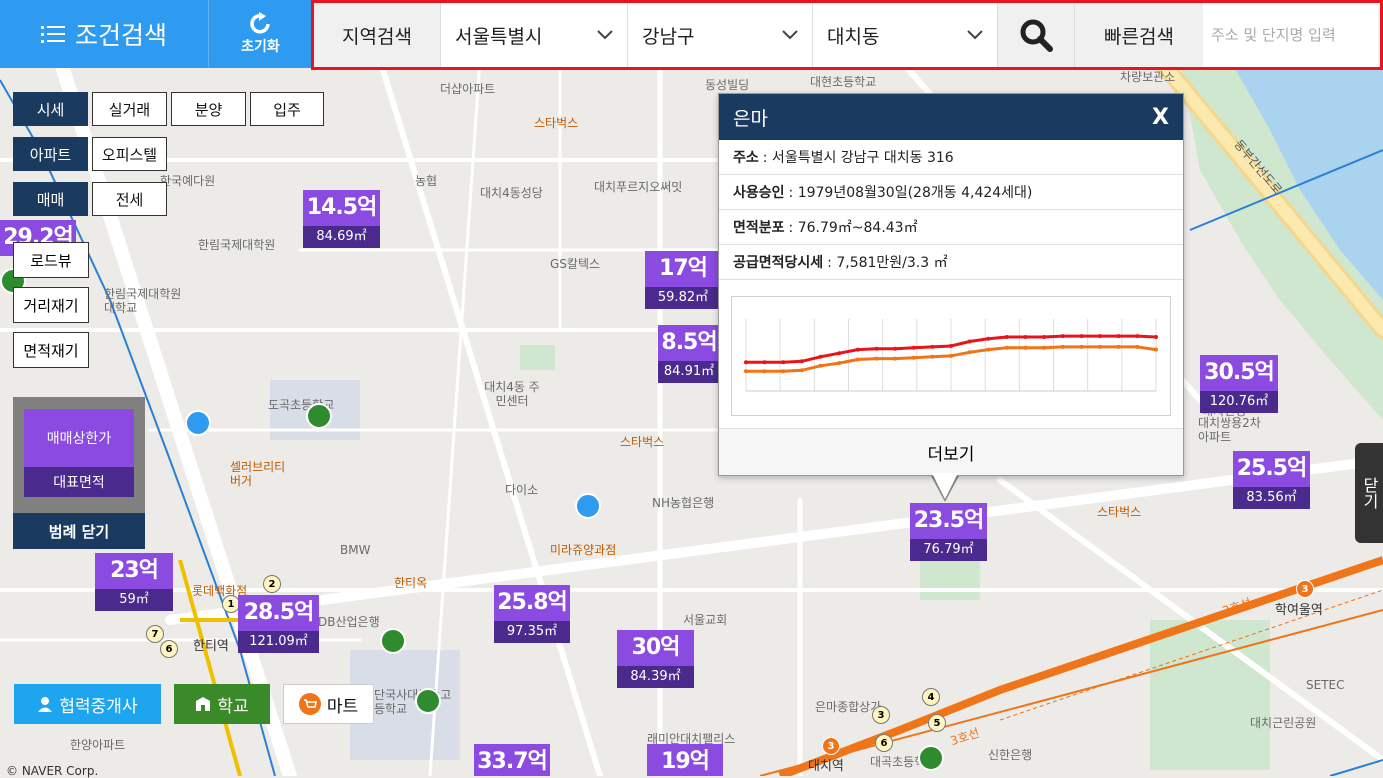 This screenshot has height=778, width=1383. What do you see at coordinates (208, 109) in the screenshot?
I see `tab-presale: 분양` at bounding box center [208, 109].